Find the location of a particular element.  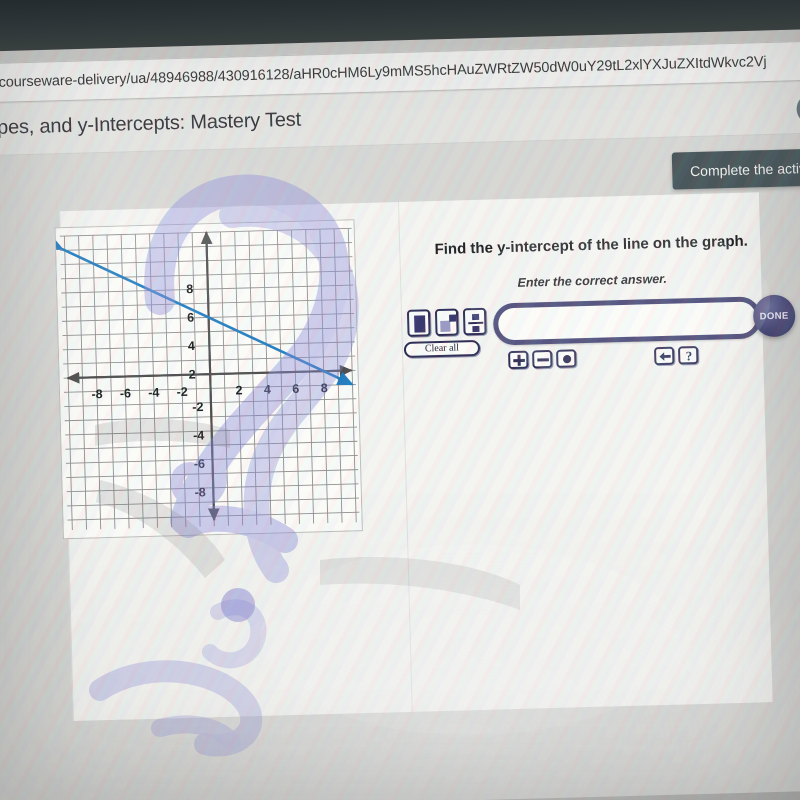

backspace-button is located at coordinates (664, 356).